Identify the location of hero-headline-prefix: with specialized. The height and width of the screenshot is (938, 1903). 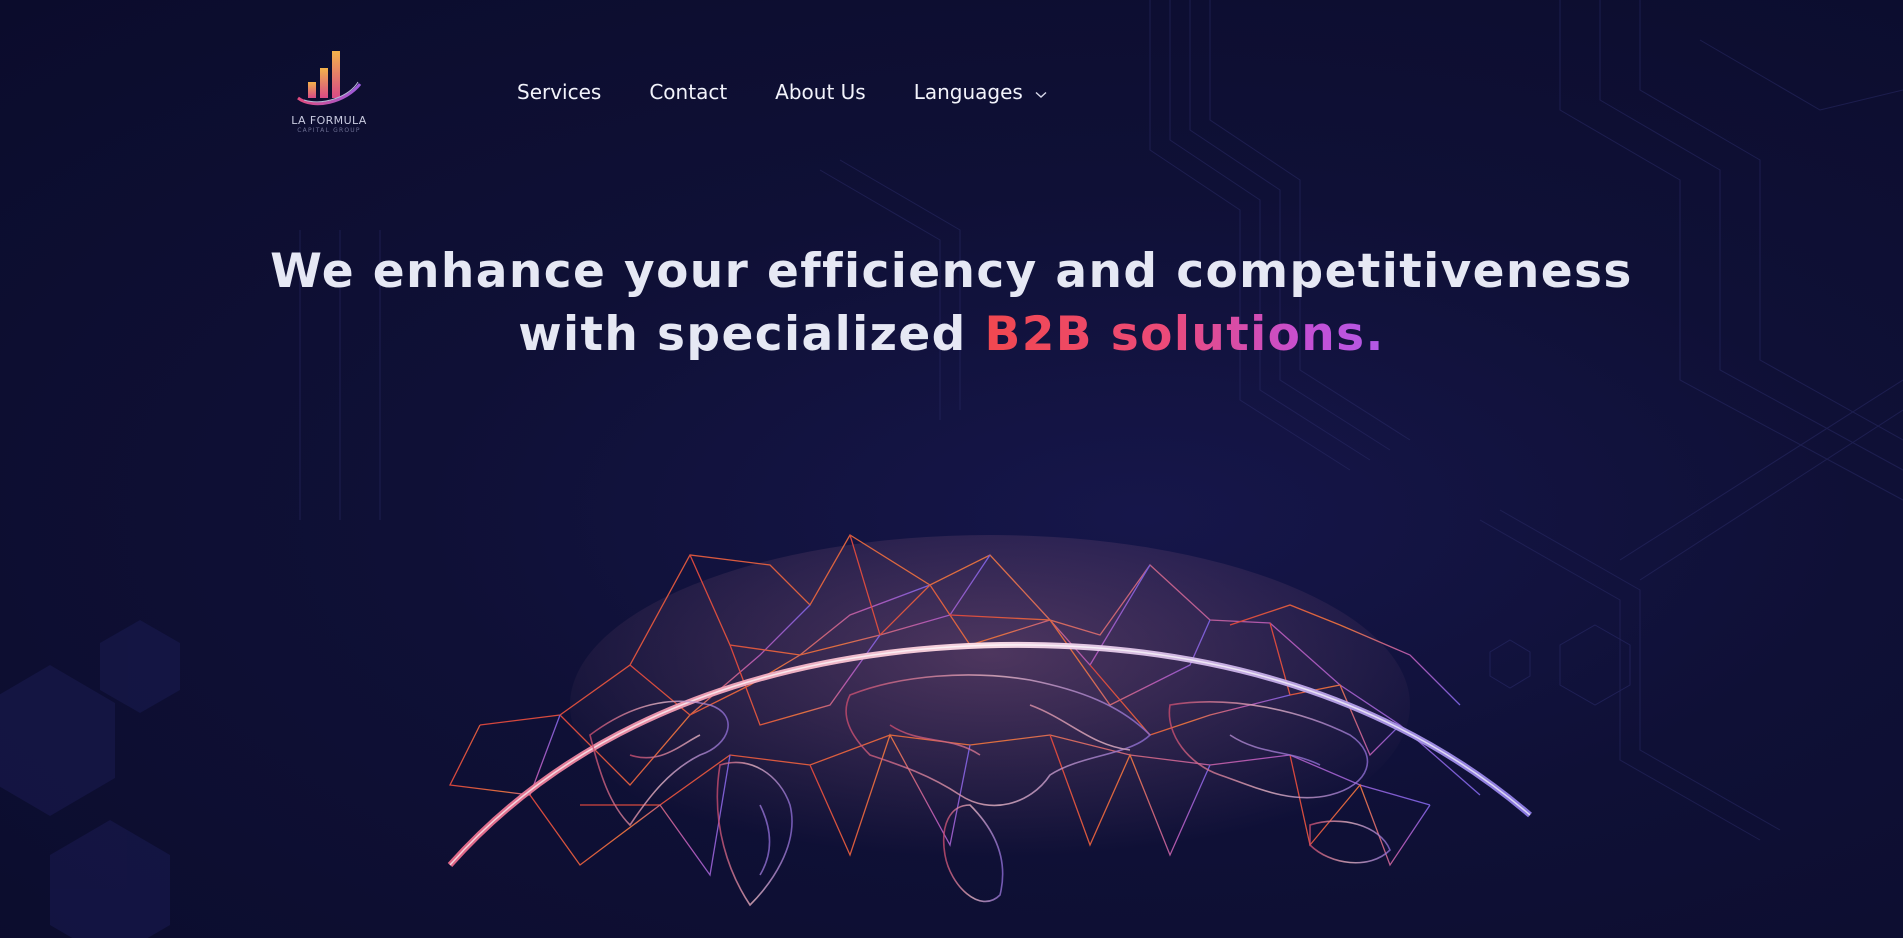
(751, 334).